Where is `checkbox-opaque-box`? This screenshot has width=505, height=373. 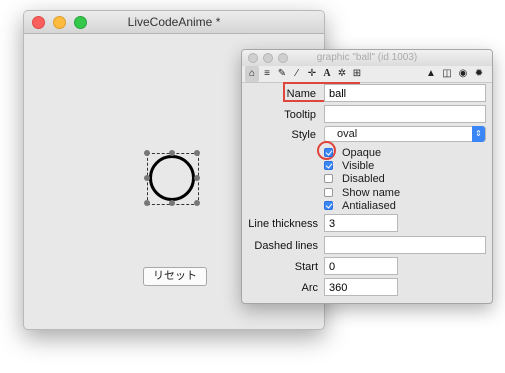 checkbox-opaque-box is located at coordinates (328, 152).